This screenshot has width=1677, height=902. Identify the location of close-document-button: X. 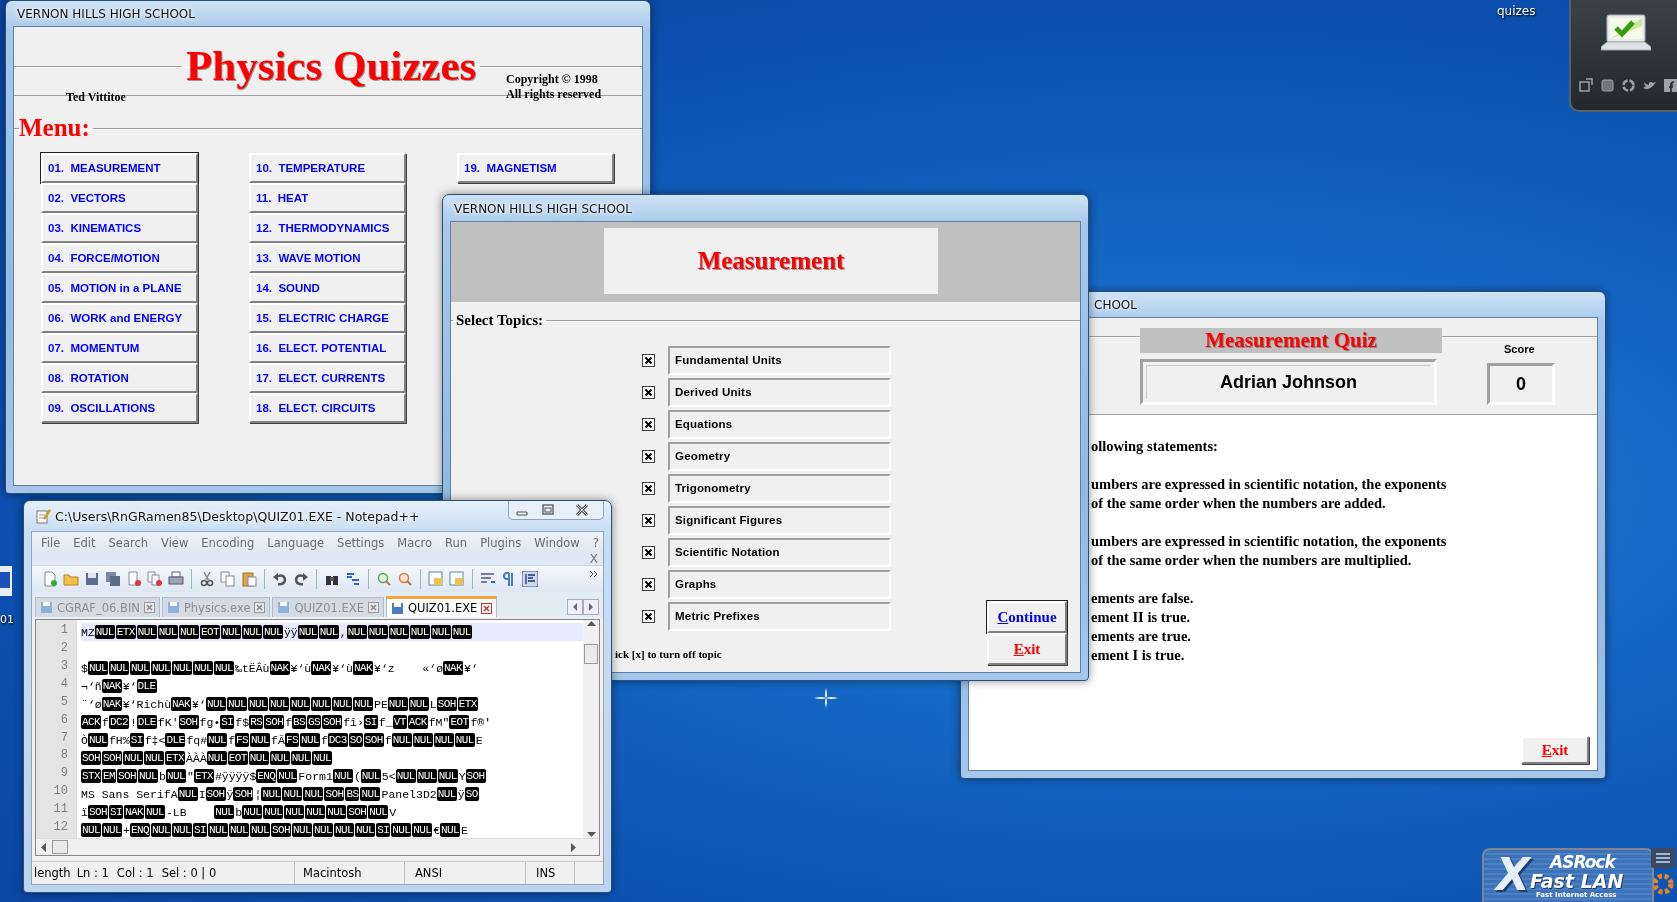
(593, 558).